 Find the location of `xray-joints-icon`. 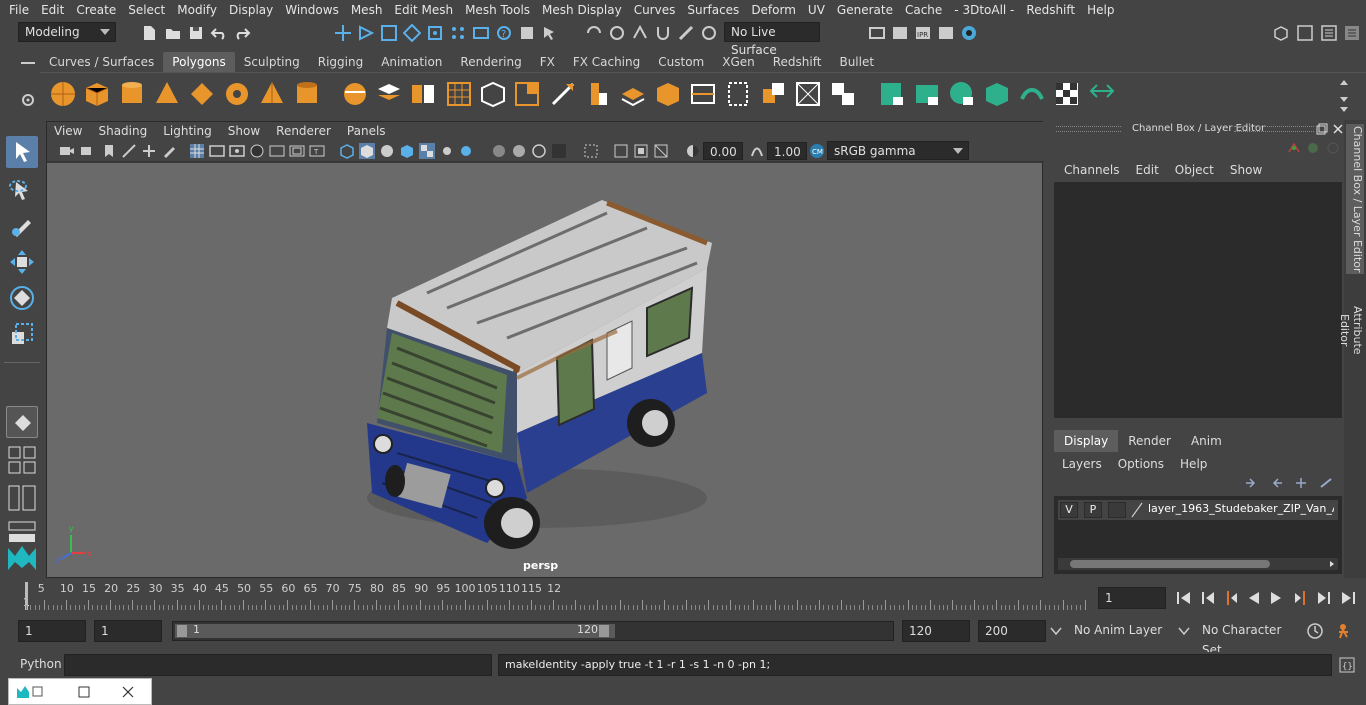

xray-joints-icon is located at coordinates (641, 151).